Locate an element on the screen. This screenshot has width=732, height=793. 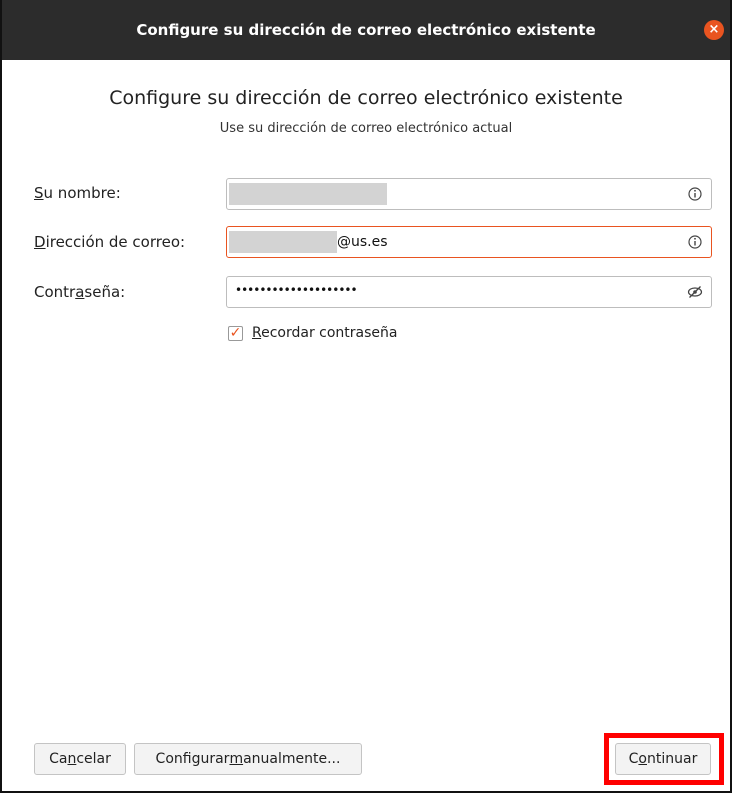
continue-highlight-annotation is located at coordinates (664, 759).